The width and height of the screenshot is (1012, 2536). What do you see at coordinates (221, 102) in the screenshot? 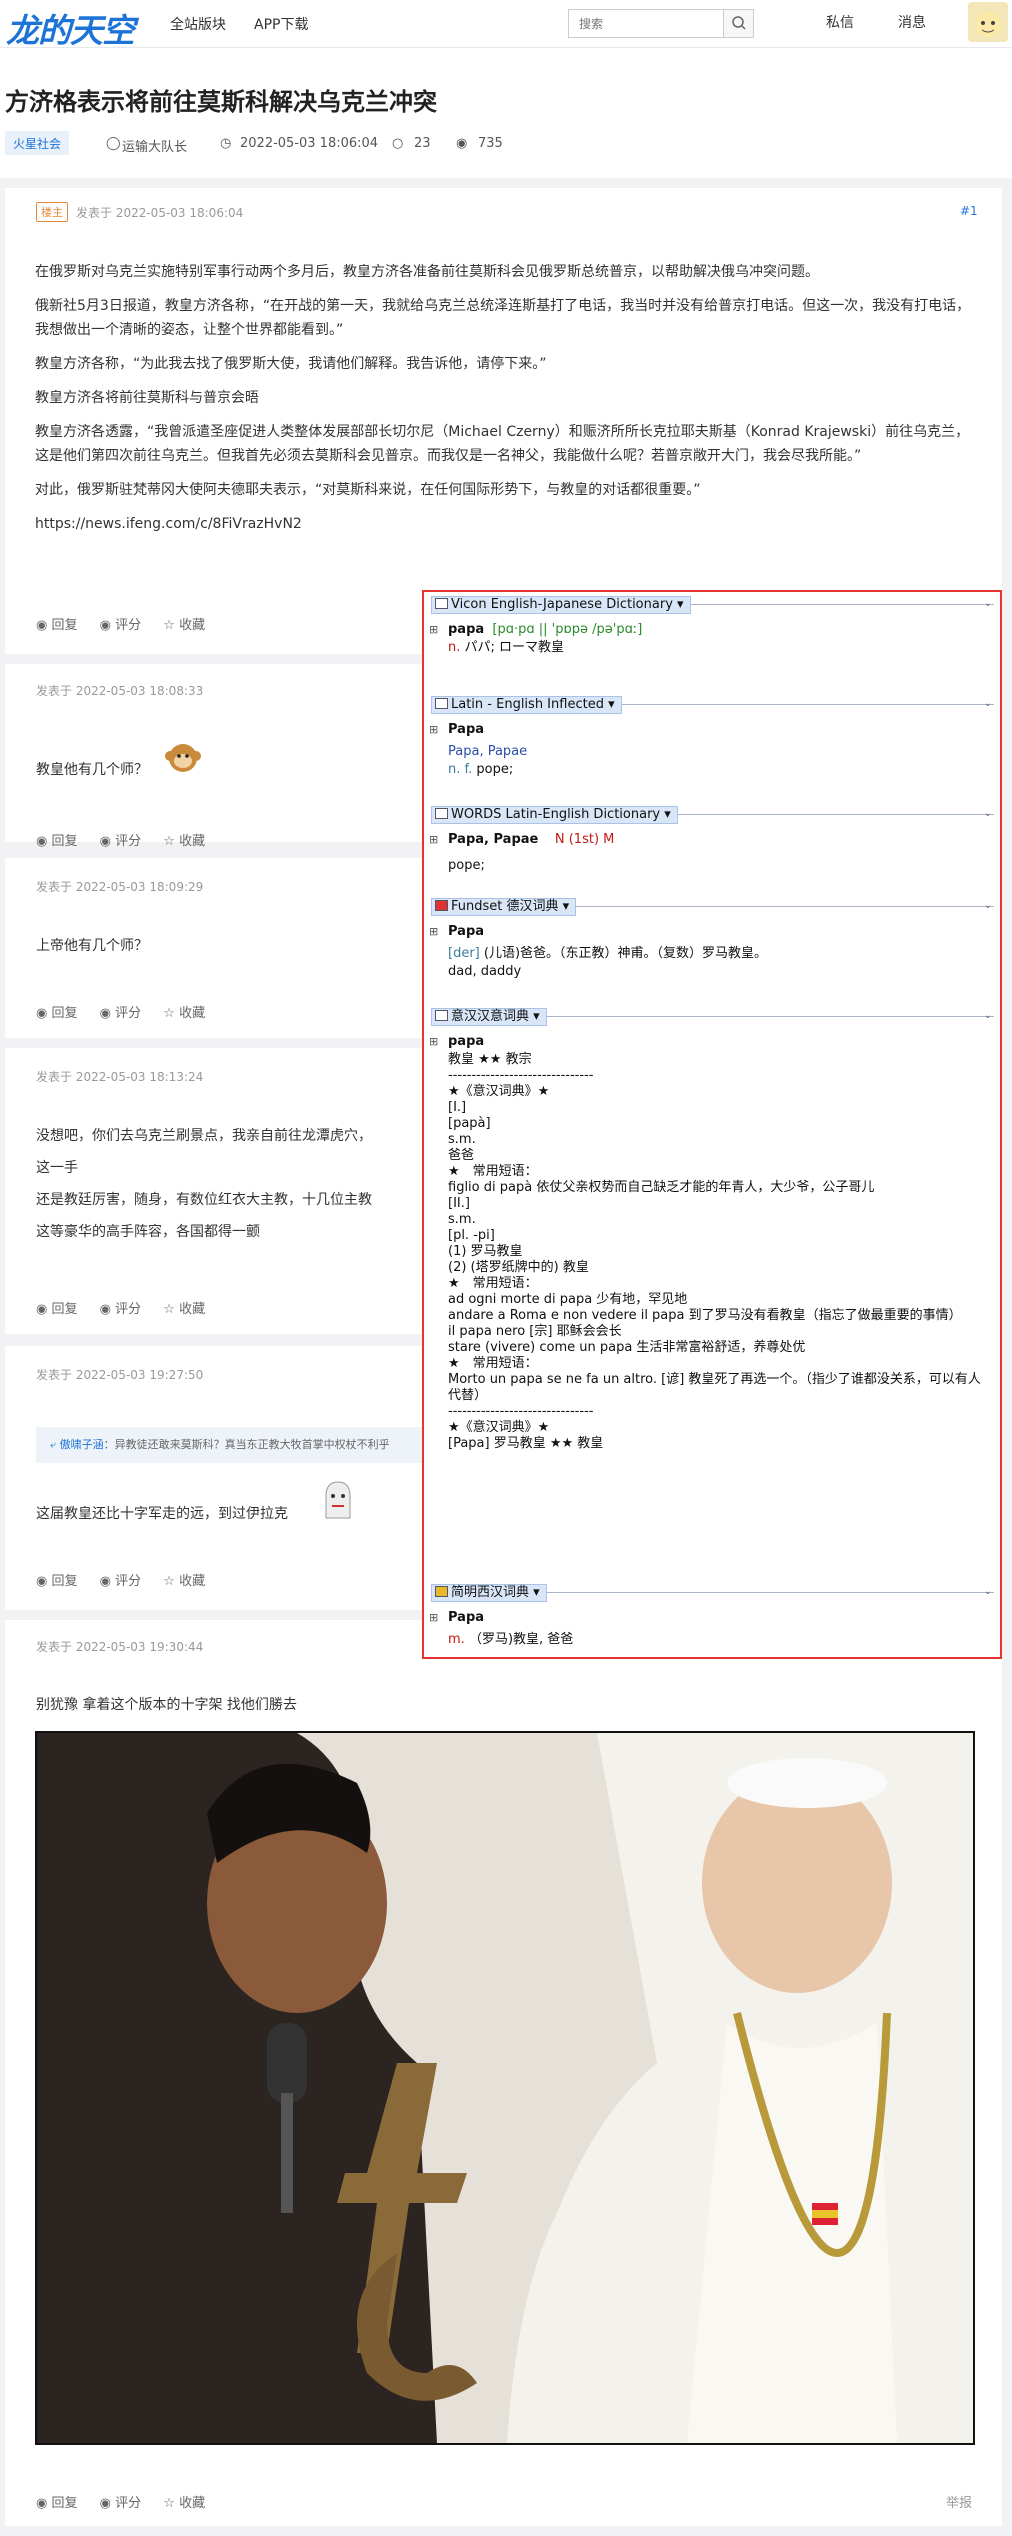
I see `page-title: 方济格表示将前往莫斯科解决乌克兰冲突` at bounding box center [221, 102].